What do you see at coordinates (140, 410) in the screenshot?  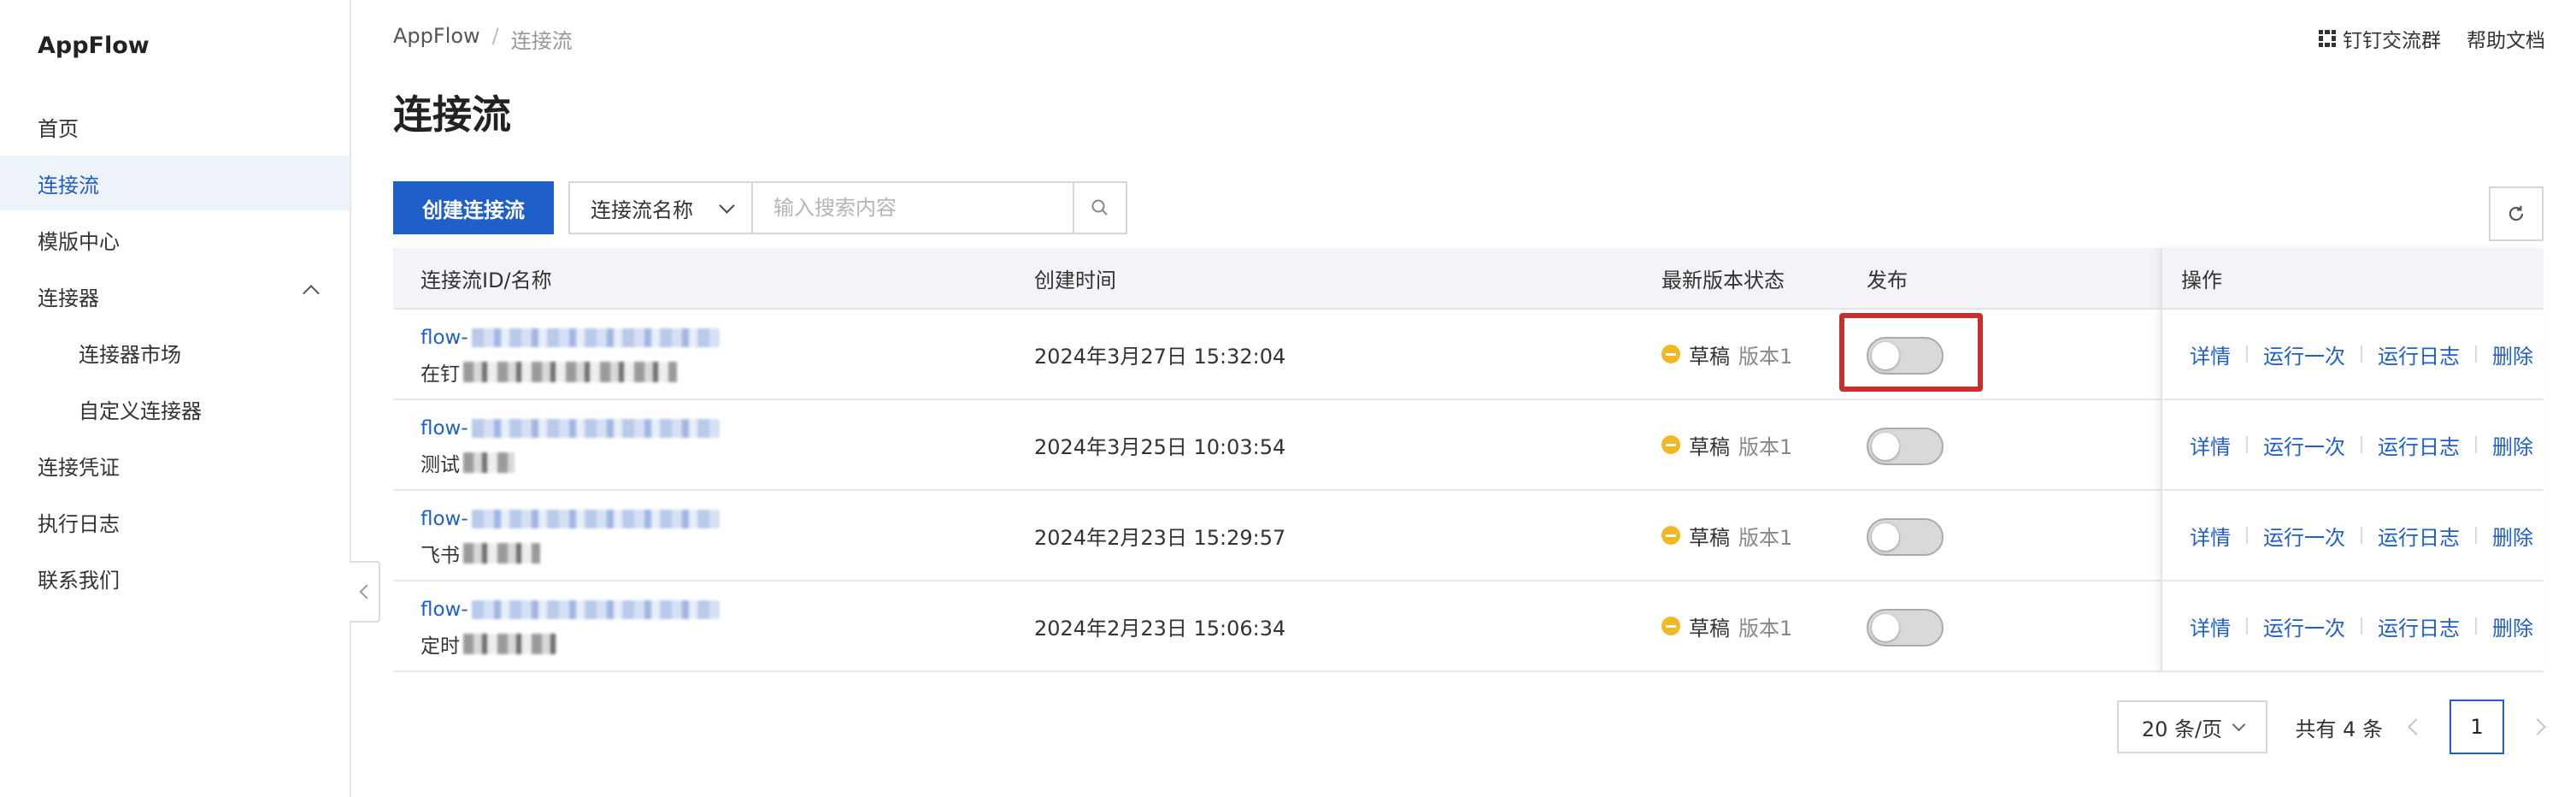 I see `sidebar-item-label: 自定义连接器` at bounding box center [140, 410].